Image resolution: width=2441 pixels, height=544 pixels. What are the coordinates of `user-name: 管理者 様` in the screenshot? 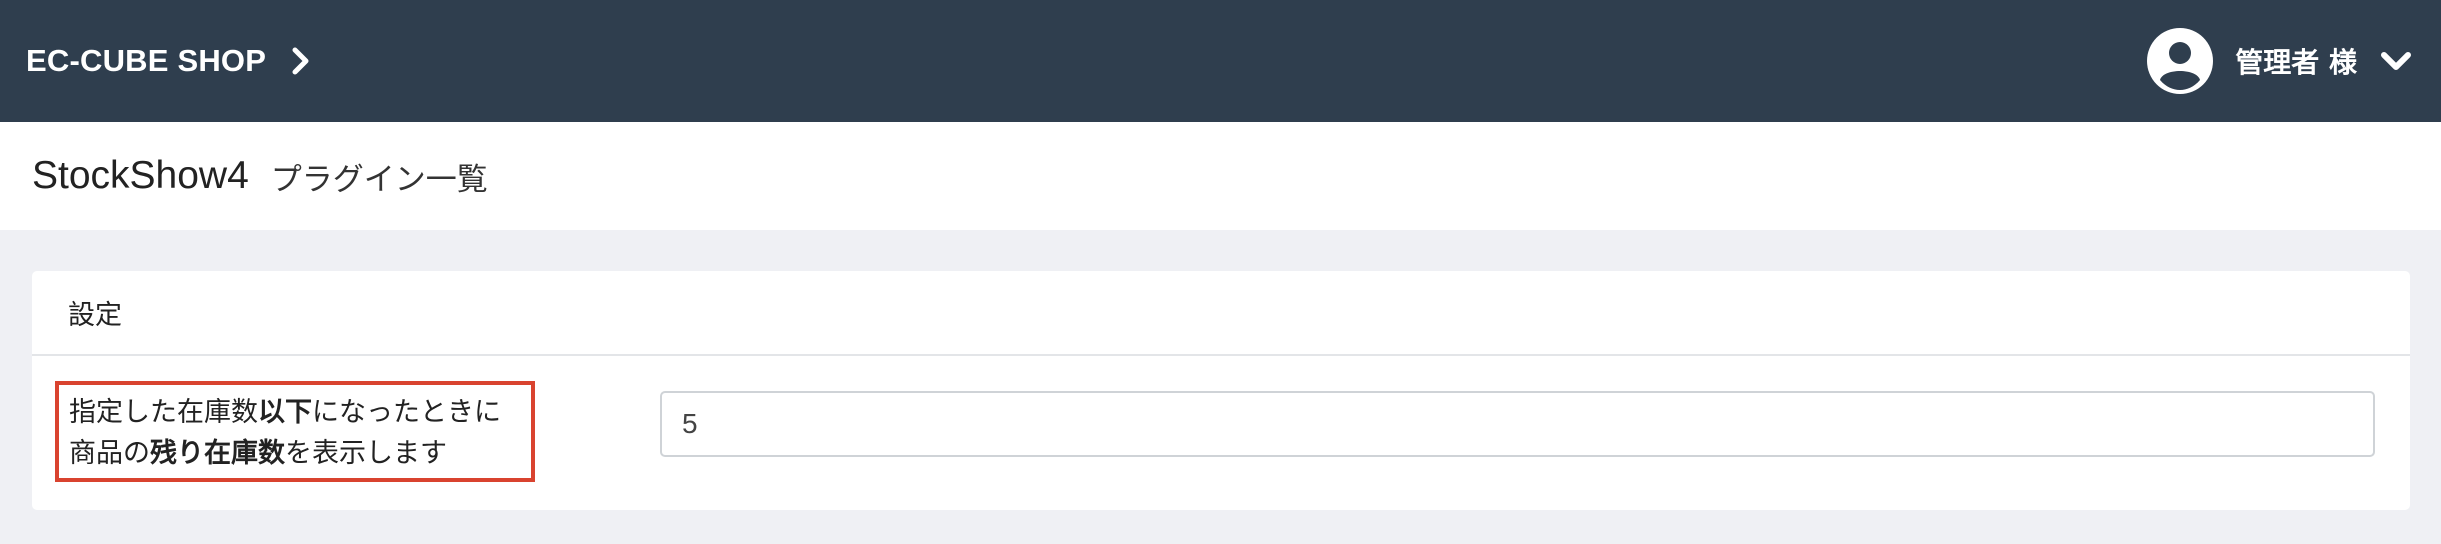 It's located at (2296, 61).